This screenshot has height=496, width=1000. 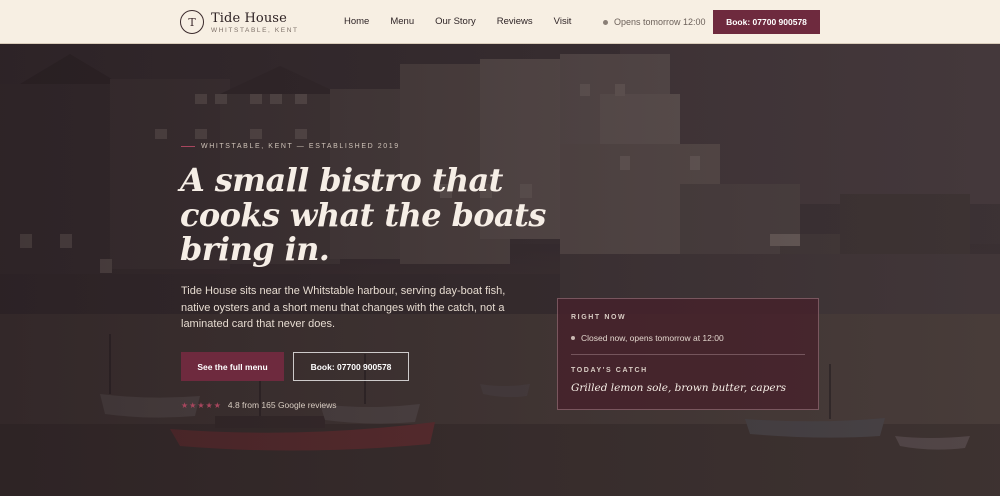 I want to click on card-status-text: Closed now, opens tomorrow at 12:00, so click(x=652, y=338).